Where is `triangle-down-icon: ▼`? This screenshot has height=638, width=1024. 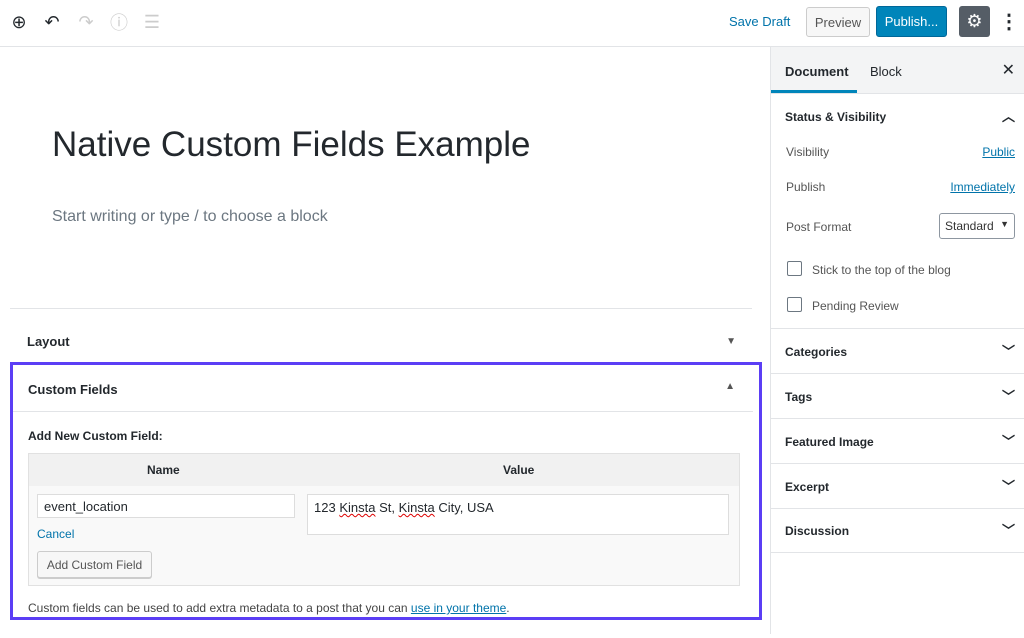 triangle-down-icon: ▼ is located at coordinates (731, 341).